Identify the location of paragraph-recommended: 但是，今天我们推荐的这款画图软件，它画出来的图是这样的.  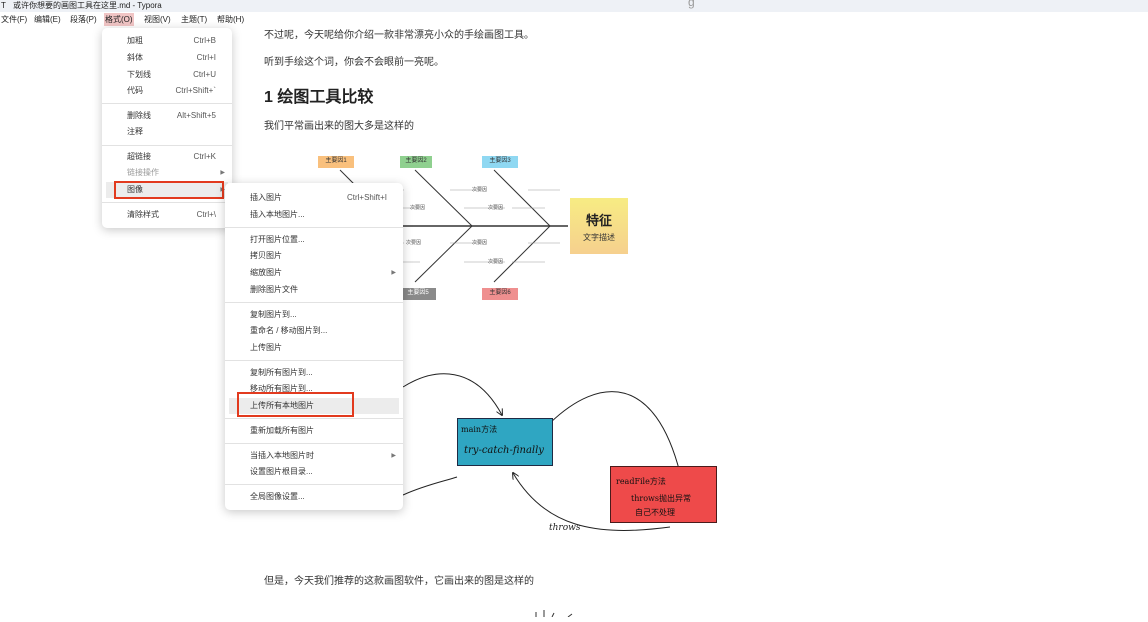
(399, 581).